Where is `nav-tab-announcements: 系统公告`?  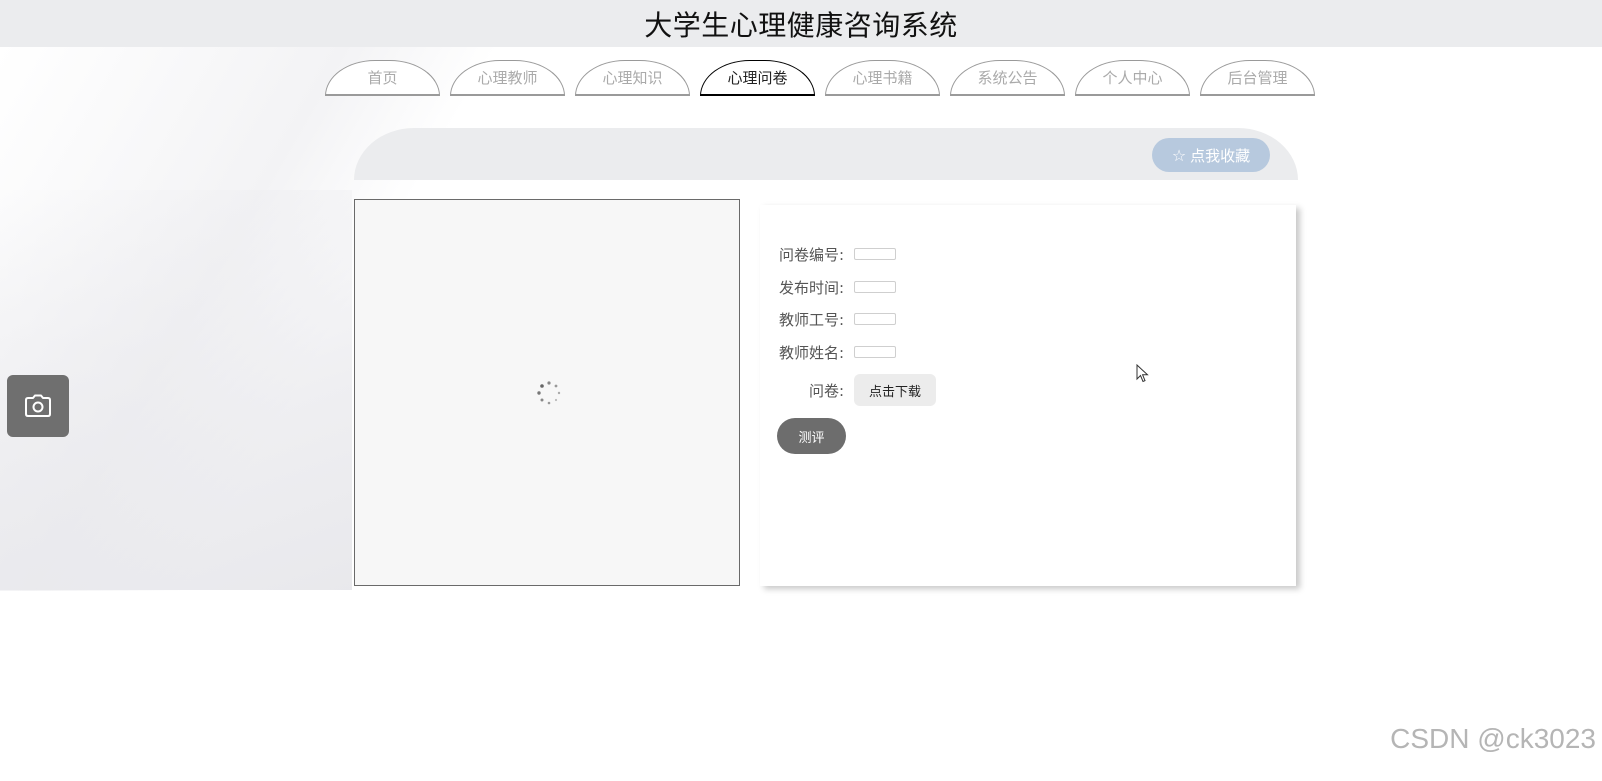
nav-tab-announcements: 系统公告 is located at coordinates (1007, 78).